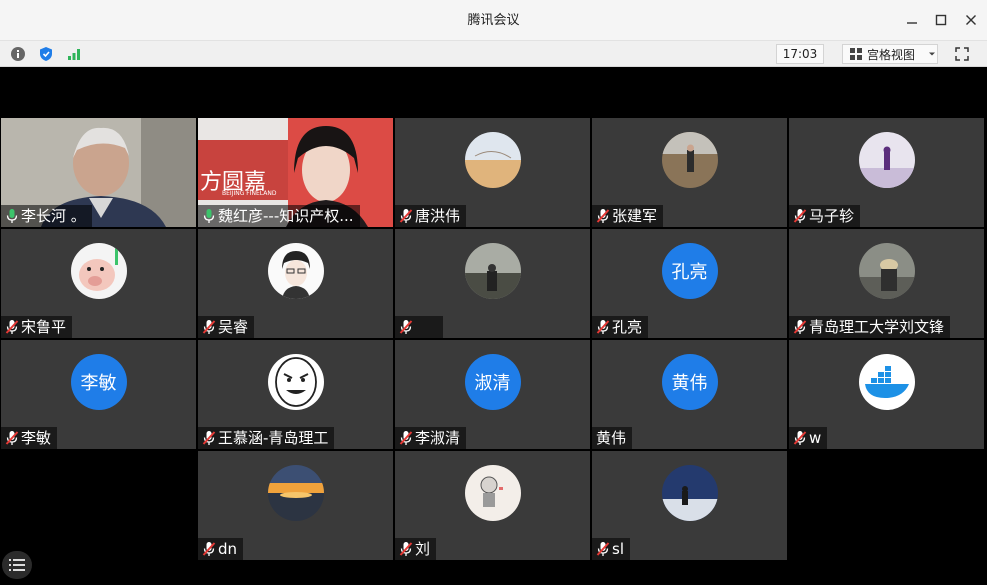 This screenshot has width=987, height=585. I want to click on cartoon-child-avatar, so click(492, 493).